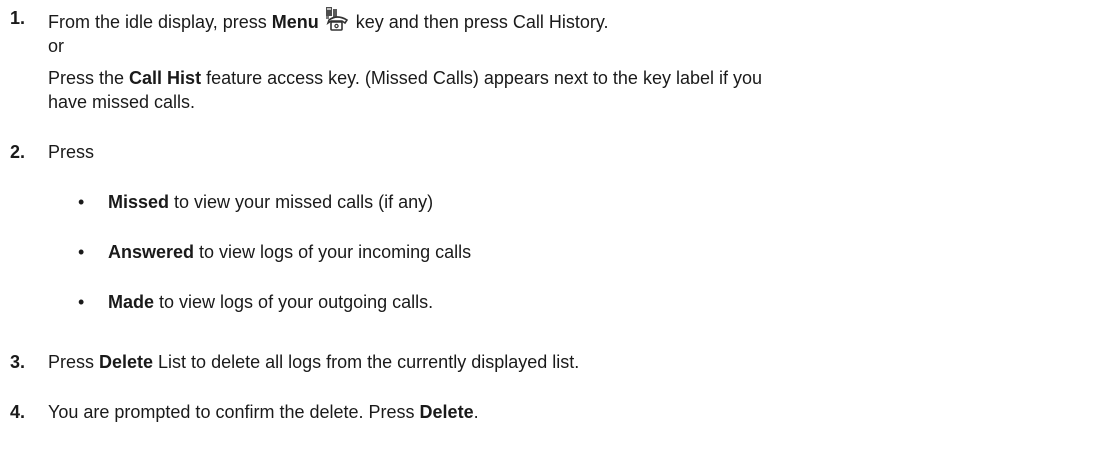  I want to click on step-number: 4., so click(18, 412).